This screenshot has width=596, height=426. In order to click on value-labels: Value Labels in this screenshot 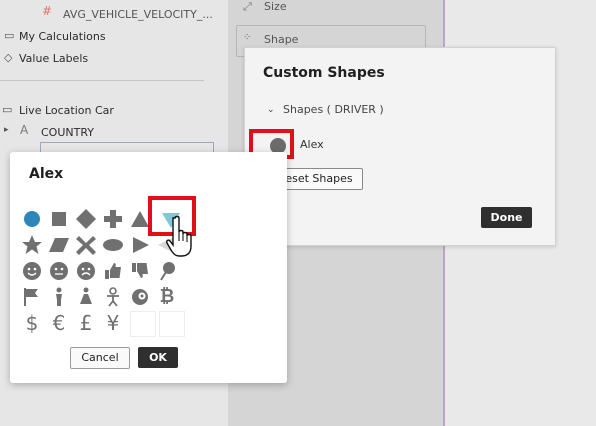, I will do `click(53, 58)`.